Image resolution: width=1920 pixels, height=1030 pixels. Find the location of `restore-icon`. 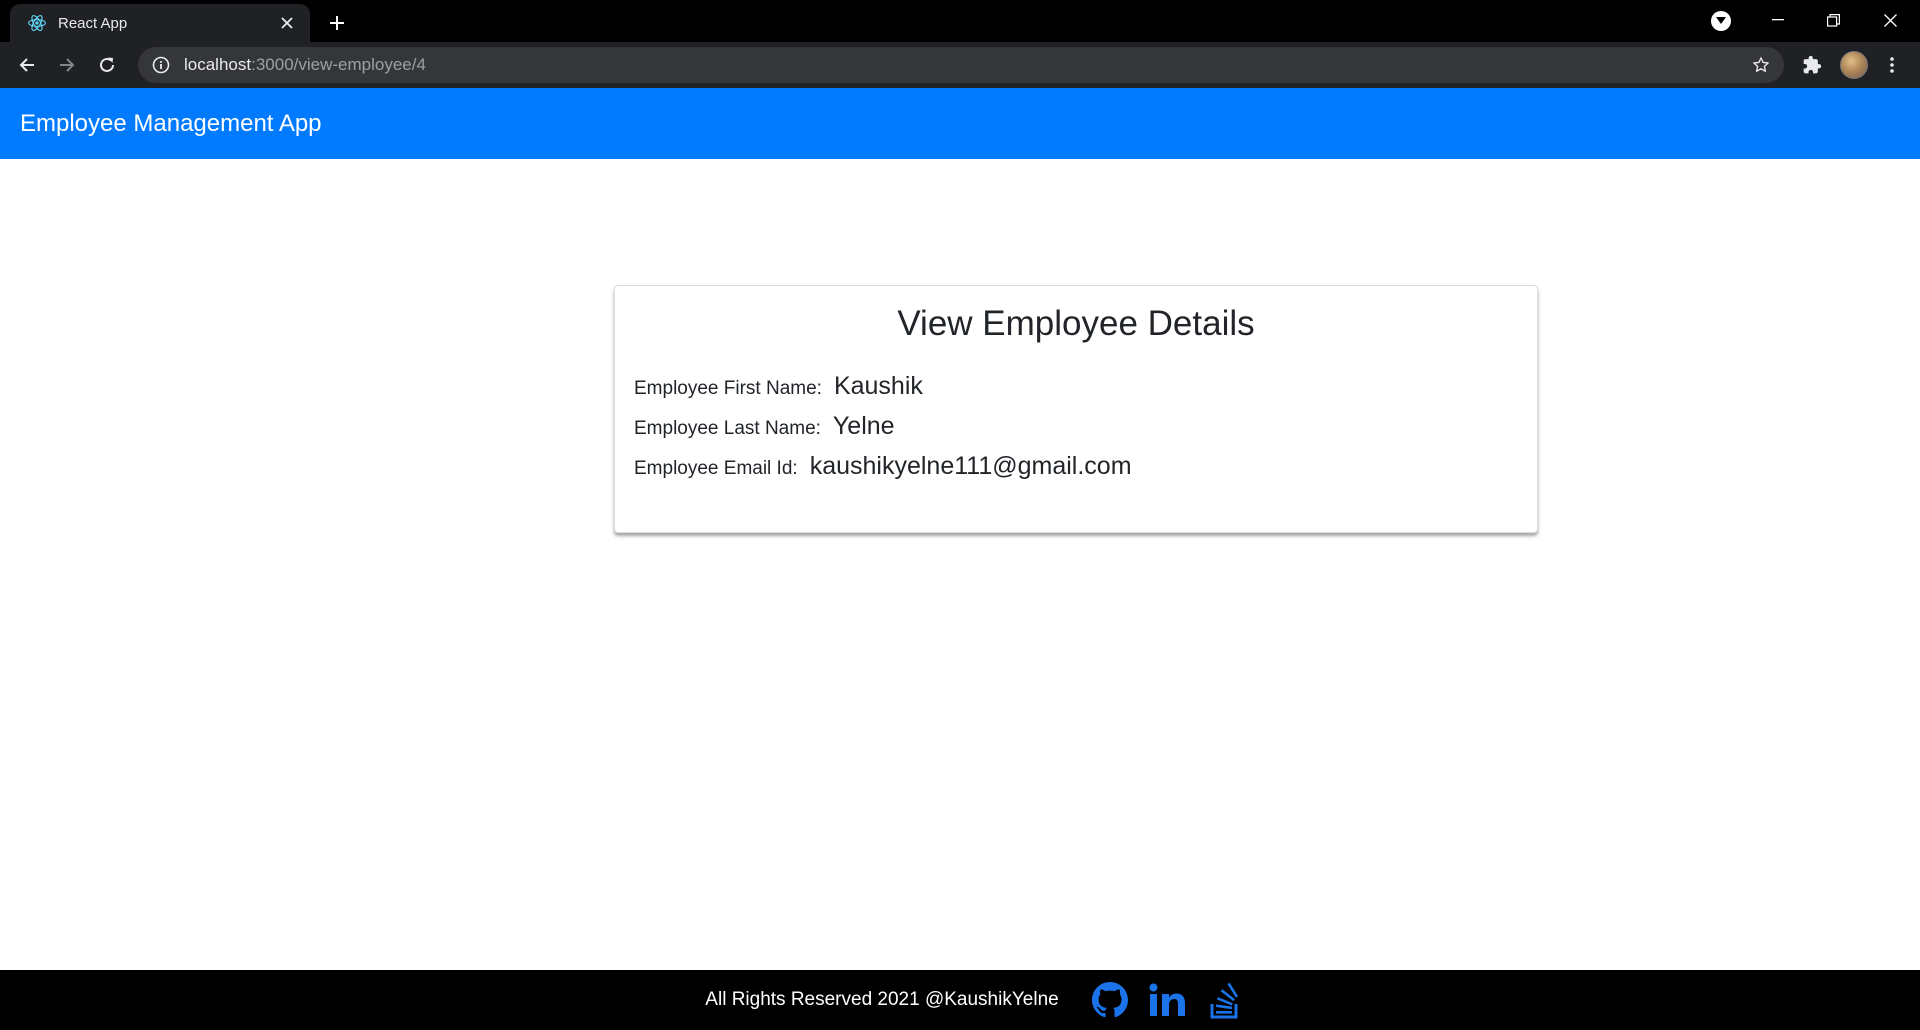

restore-icon is located at coordinates (1833, 20).